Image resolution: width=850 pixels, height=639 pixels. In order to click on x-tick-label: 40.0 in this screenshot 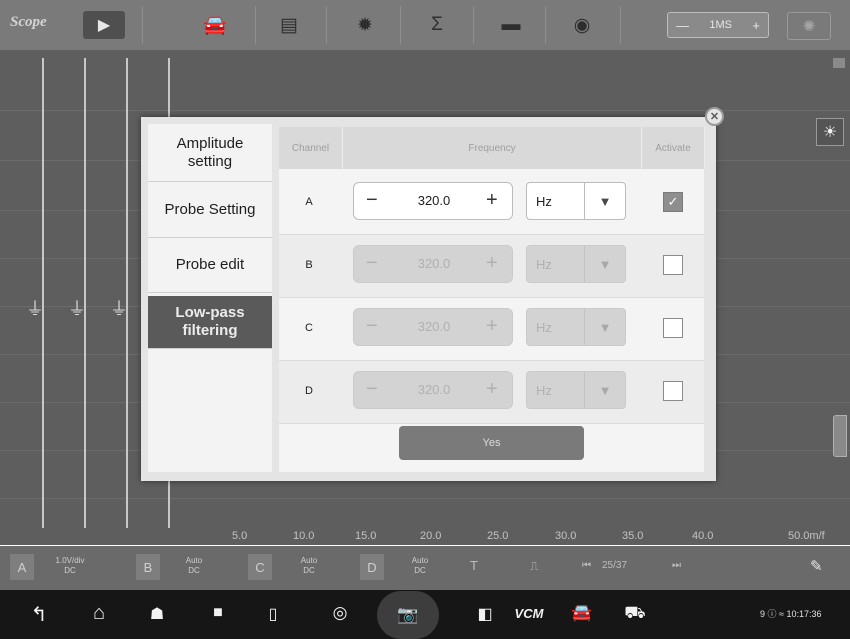, I will do `click(703, 536)`.